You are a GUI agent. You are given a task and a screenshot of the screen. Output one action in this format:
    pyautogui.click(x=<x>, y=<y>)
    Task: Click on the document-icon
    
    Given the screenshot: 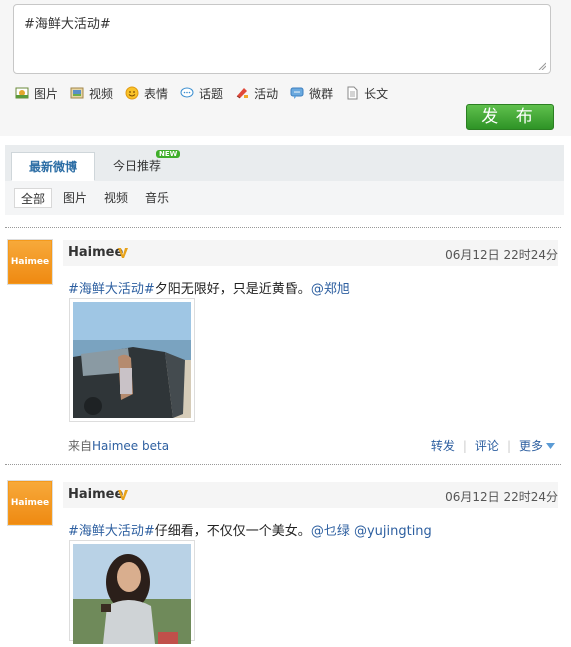 What is the action you would take?
    pyautogui.click(x=352, y=93)
    